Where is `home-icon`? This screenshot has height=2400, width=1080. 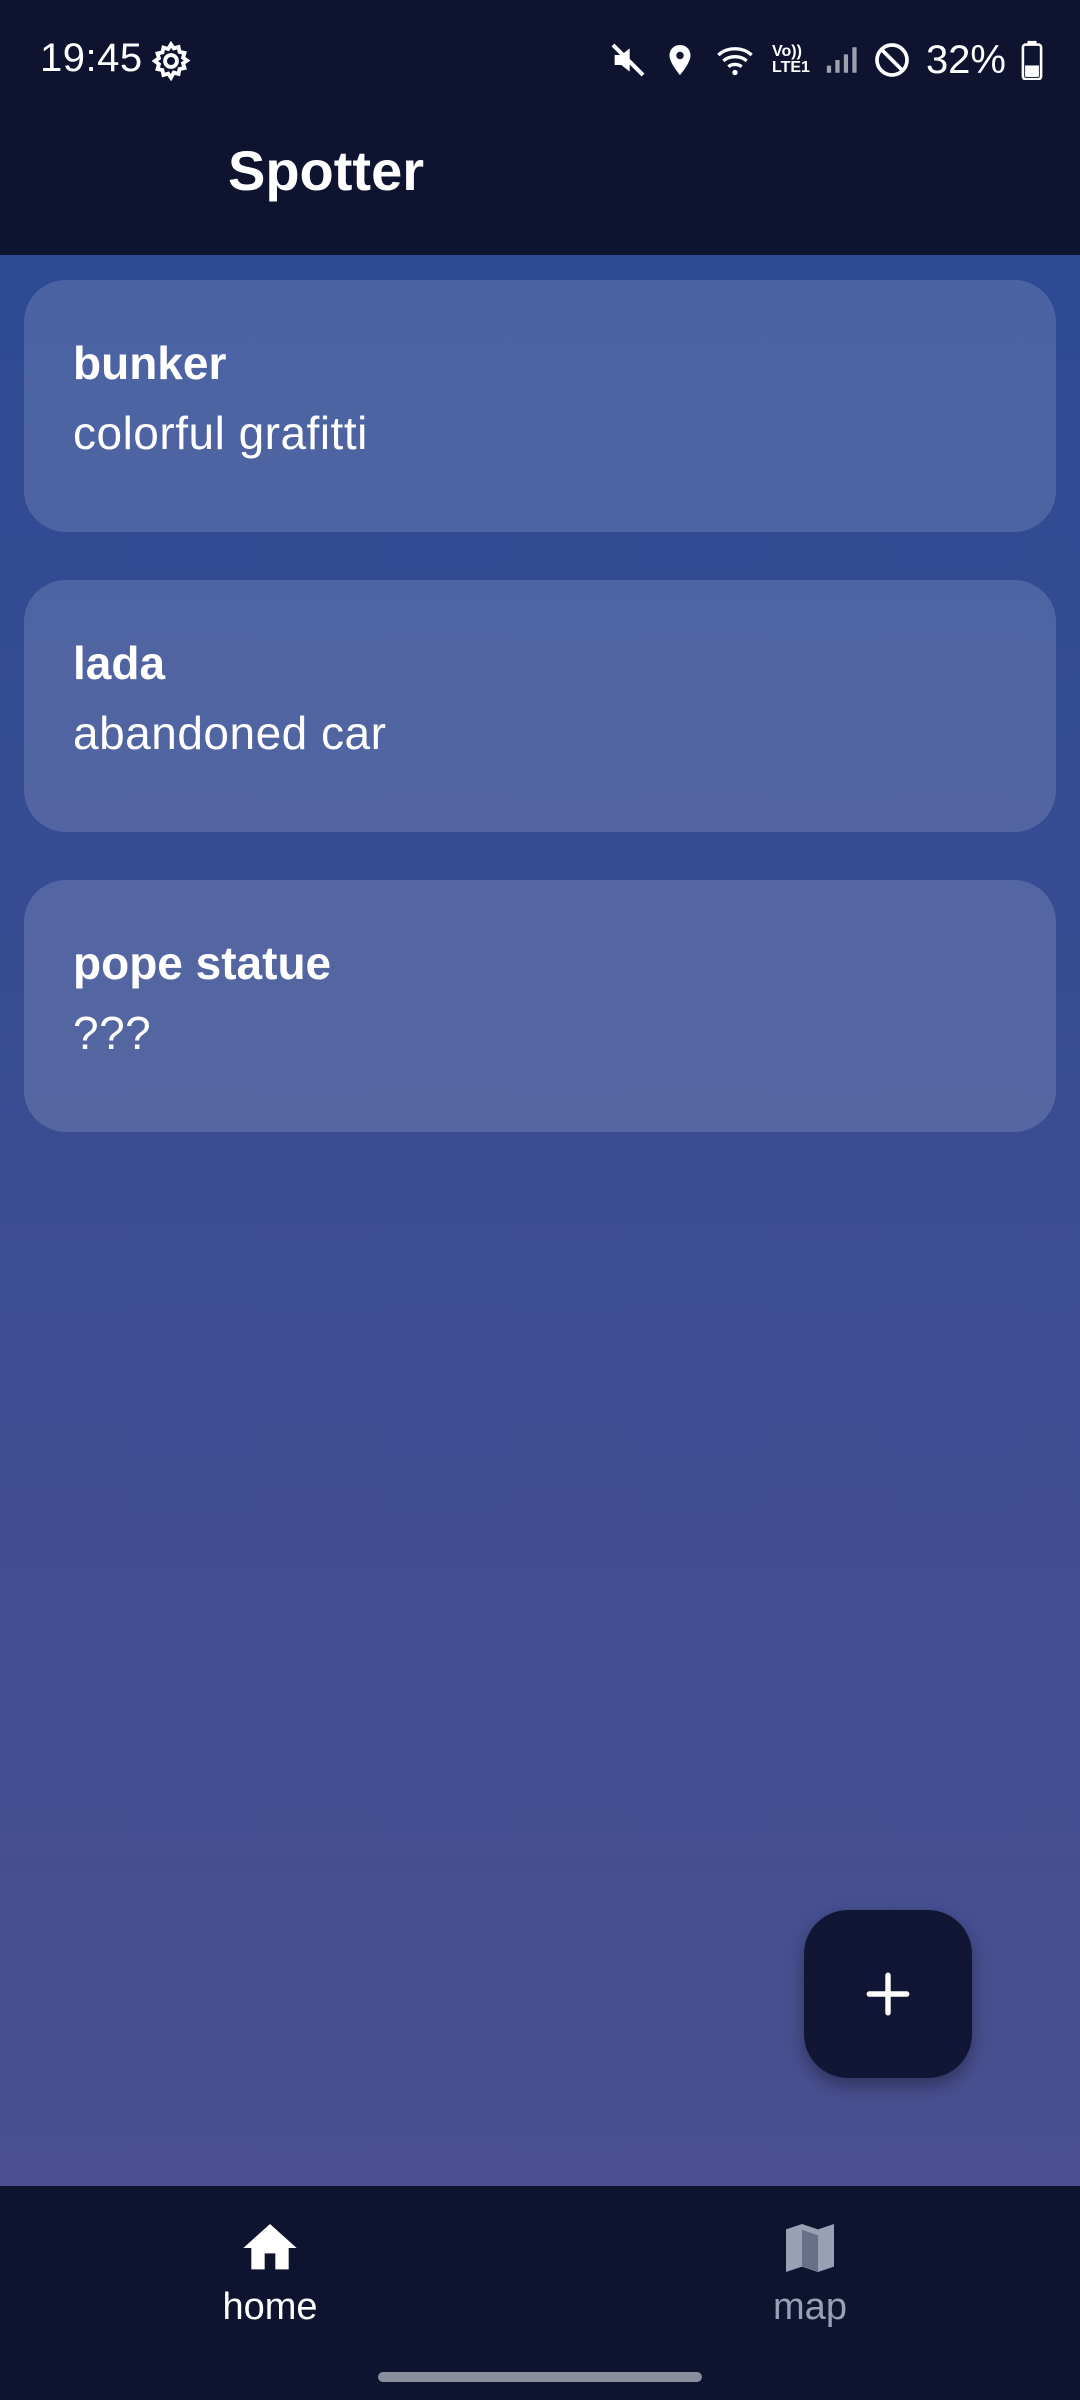
home-icon is located at coordinates (270, 2247).